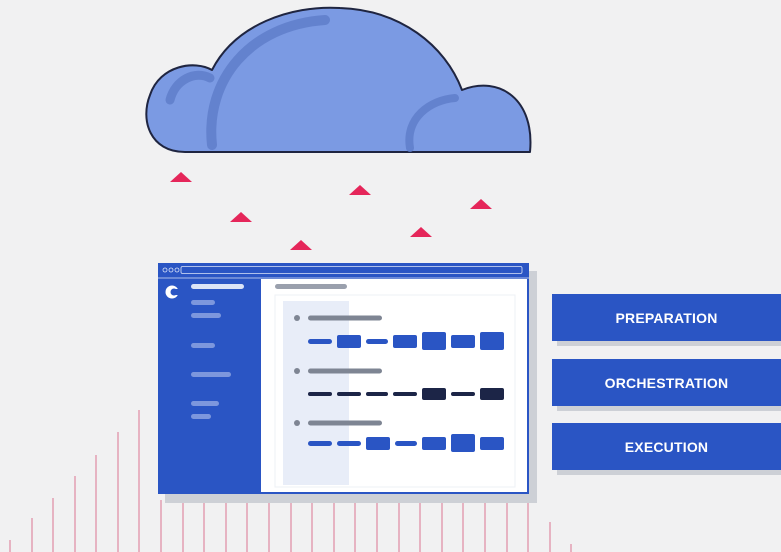 This screenshot has width=781, height=552. Describe the element at coordinates (209, 386) in the screenshot. I see `sidebar` at that location.